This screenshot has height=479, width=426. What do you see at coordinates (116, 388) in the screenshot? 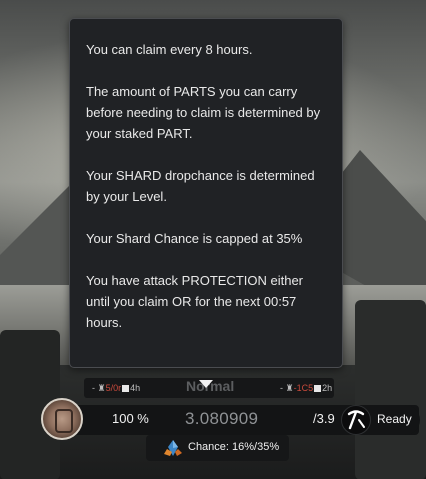
I see `left-cooldown: - ♜5/0r 4h` at bounding box center [116, 388].